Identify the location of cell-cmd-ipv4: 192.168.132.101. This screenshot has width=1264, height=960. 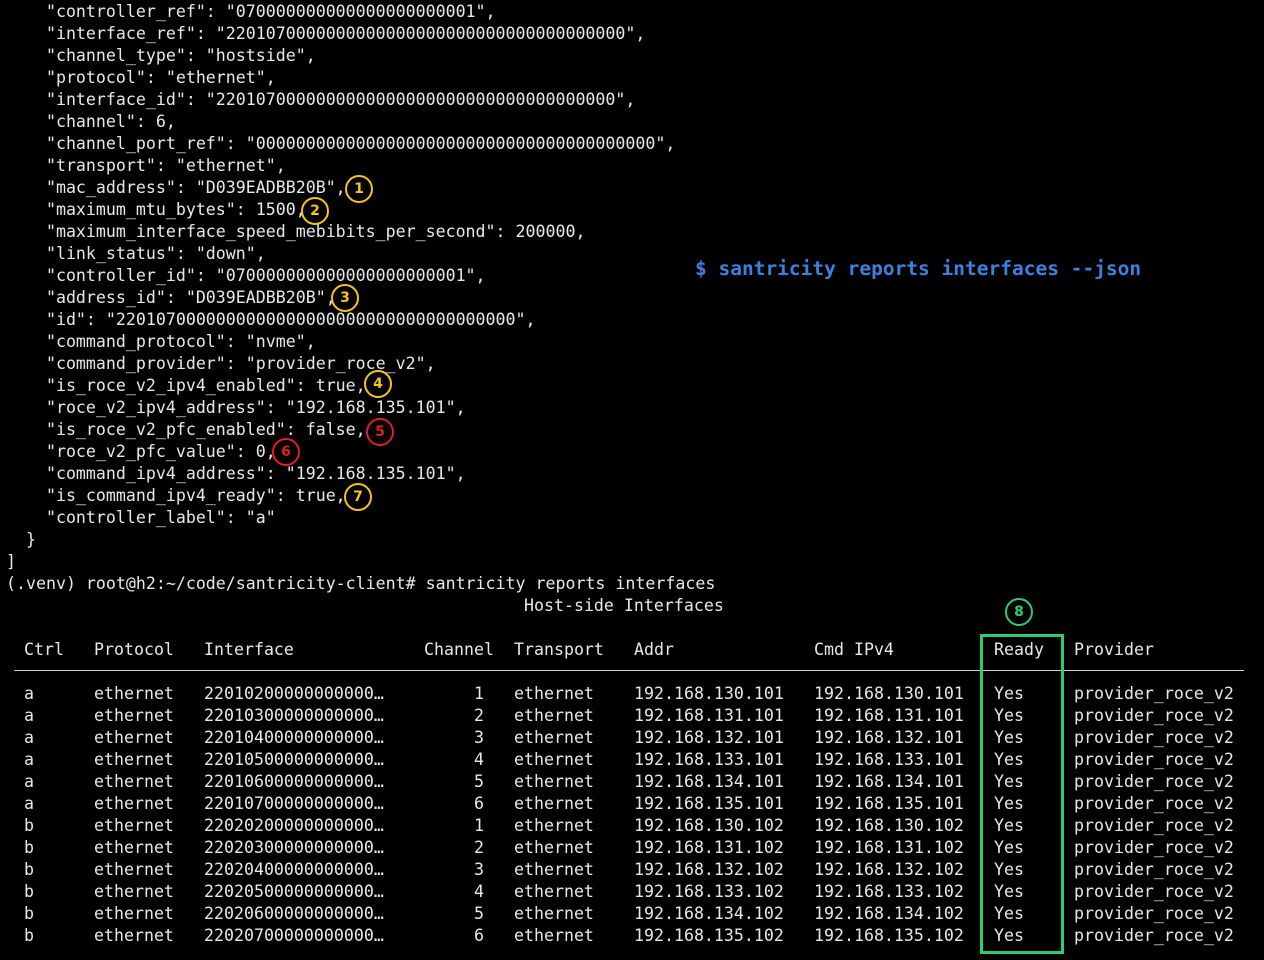
(889, 737).